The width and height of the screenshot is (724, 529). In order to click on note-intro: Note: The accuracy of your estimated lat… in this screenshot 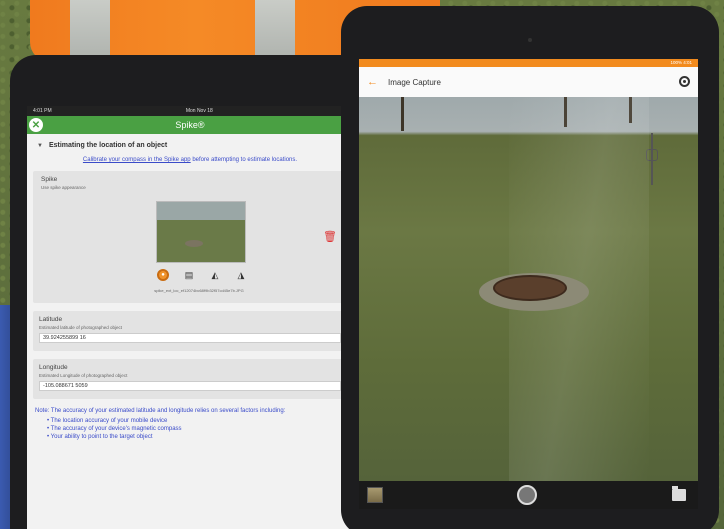, I will do `click(160, 411)`.